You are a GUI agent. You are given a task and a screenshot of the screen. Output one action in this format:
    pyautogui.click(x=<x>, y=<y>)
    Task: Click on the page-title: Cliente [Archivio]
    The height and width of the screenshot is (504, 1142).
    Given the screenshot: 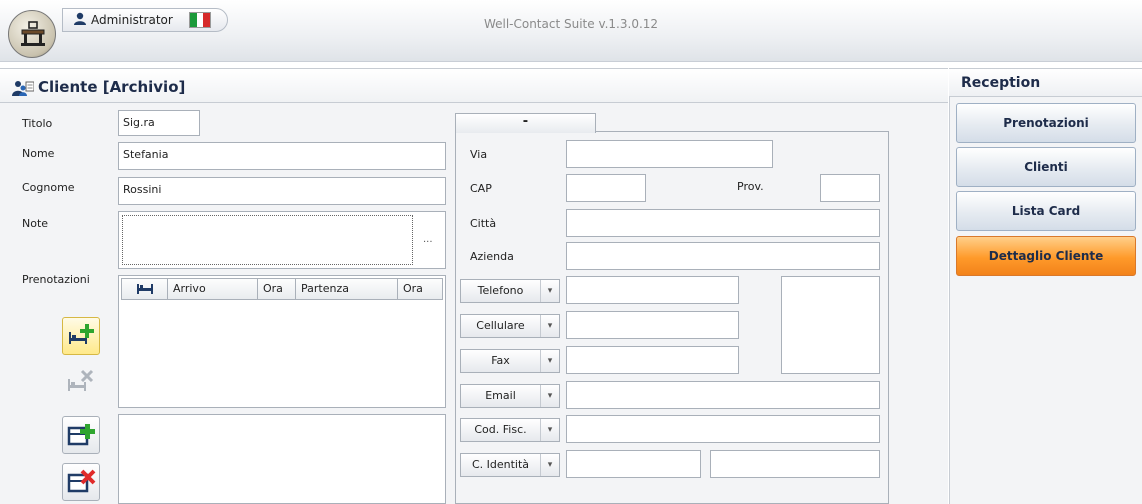 What is the action you would take?
    pyautogui.click(x=112, y=87)
    